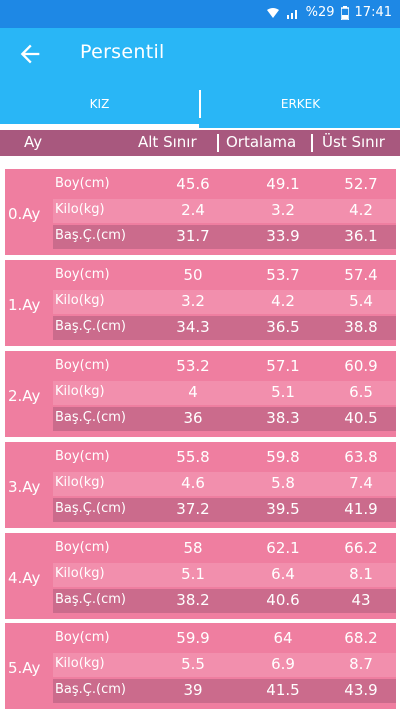 Image resolution: width=400 pixels, height=711 pixels. I want to click on table-row: Baş.Ç.(cm) 37.2 39.5 41.9, so click(224, 510).